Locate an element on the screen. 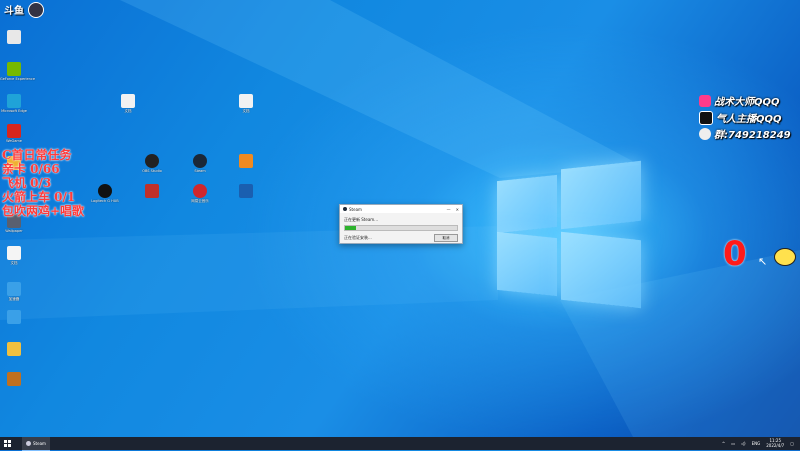 The width and height of the screenshot is (800, 451). mascot-icon is located at coordinates (785, 257).